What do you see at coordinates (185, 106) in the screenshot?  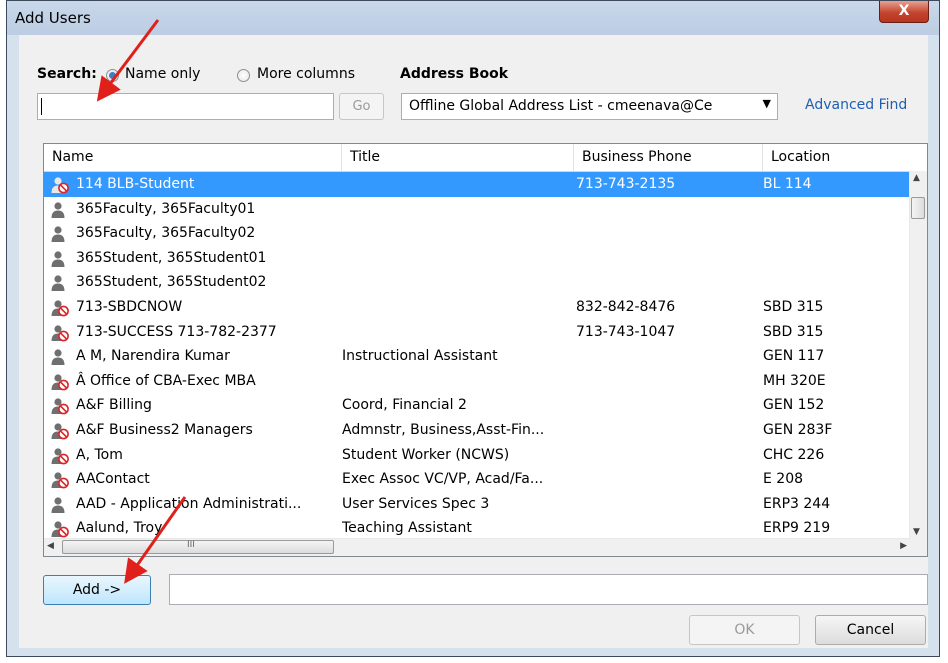 I see `search-input` at bounding box center [185, 106].